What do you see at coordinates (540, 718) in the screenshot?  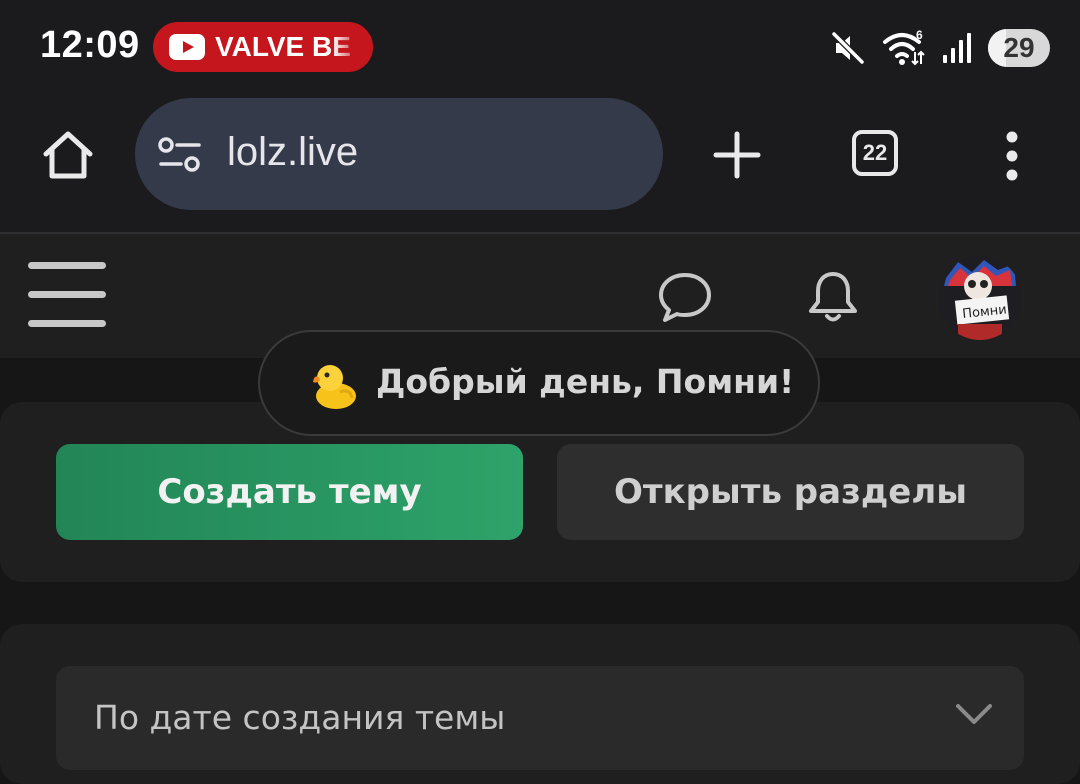 I see `sort-select: По дате создания темы` at bounding box center [540, 718].